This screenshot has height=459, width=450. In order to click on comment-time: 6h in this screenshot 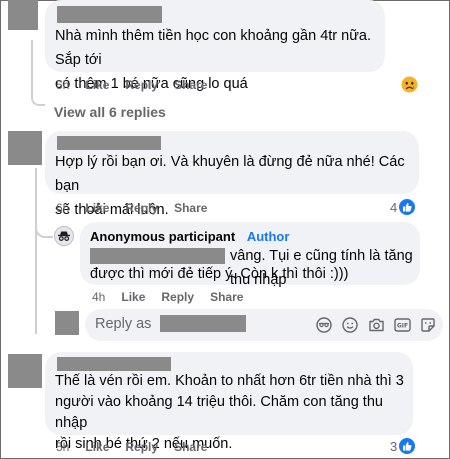, I will do `click(62, 208)`.